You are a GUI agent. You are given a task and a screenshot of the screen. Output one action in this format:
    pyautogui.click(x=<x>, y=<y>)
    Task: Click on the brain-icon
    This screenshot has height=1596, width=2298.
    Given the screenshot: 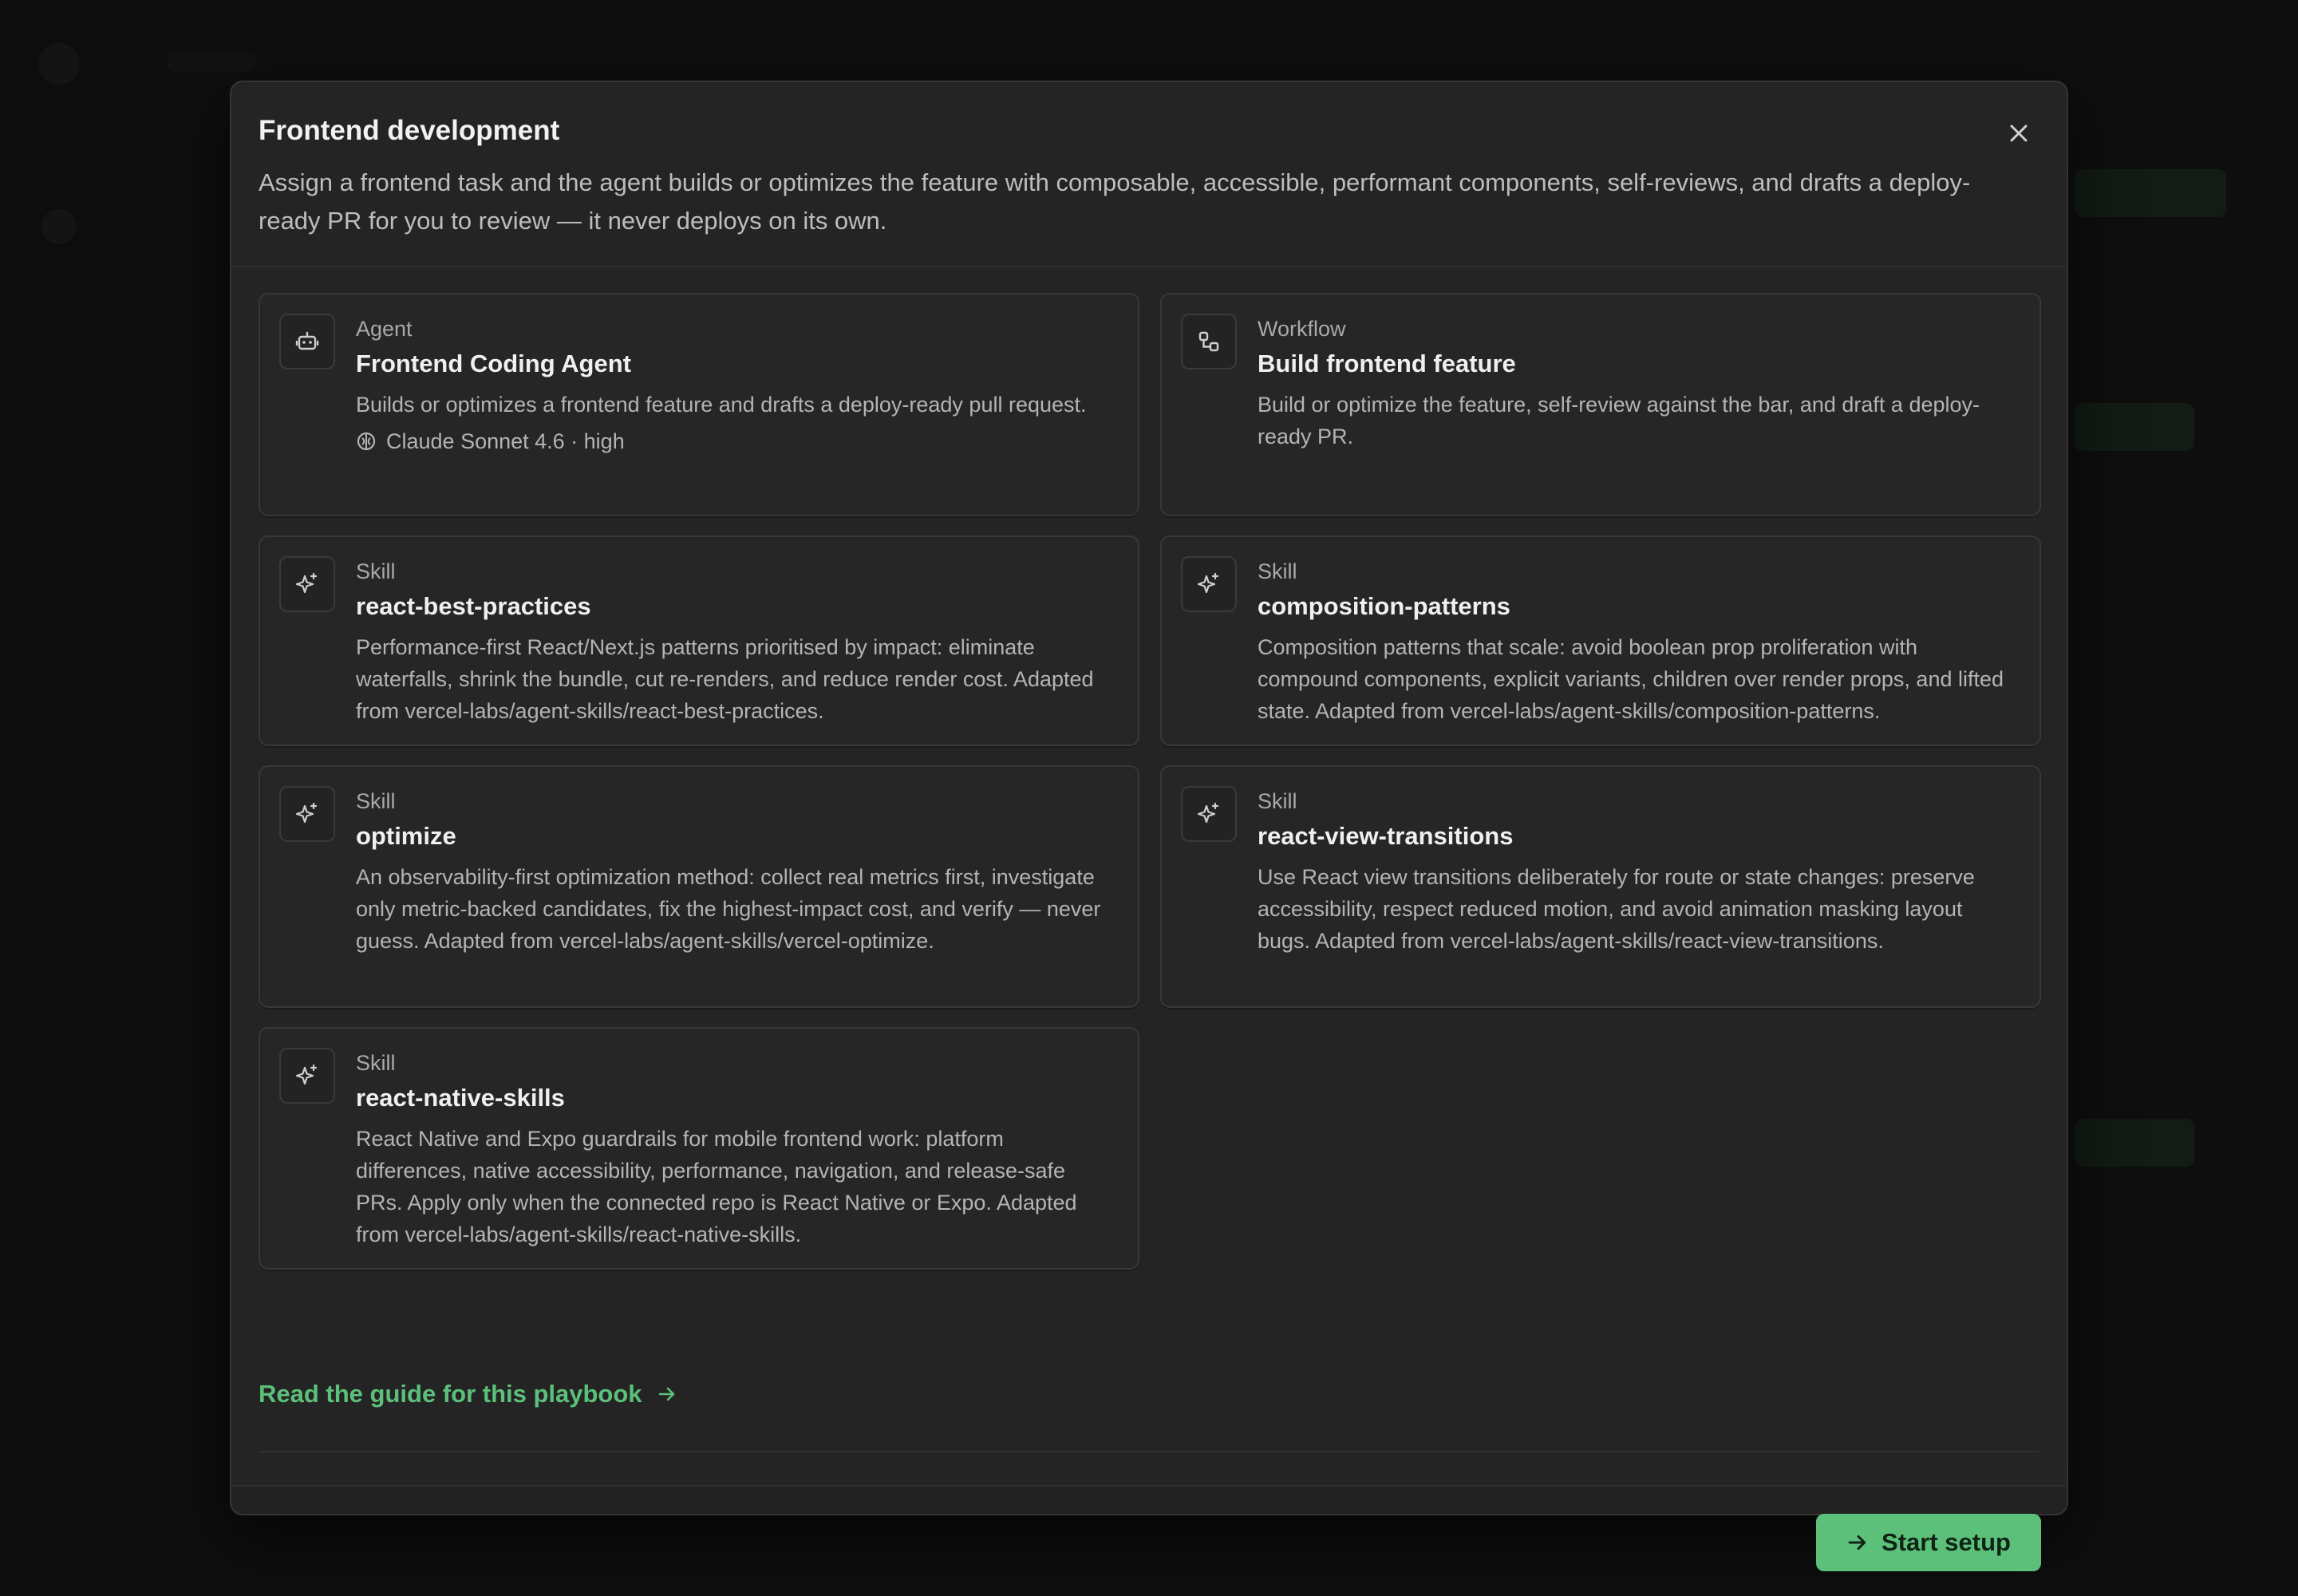 What is the action you would take?
    pyautogui.click(x=366, y=441)
    